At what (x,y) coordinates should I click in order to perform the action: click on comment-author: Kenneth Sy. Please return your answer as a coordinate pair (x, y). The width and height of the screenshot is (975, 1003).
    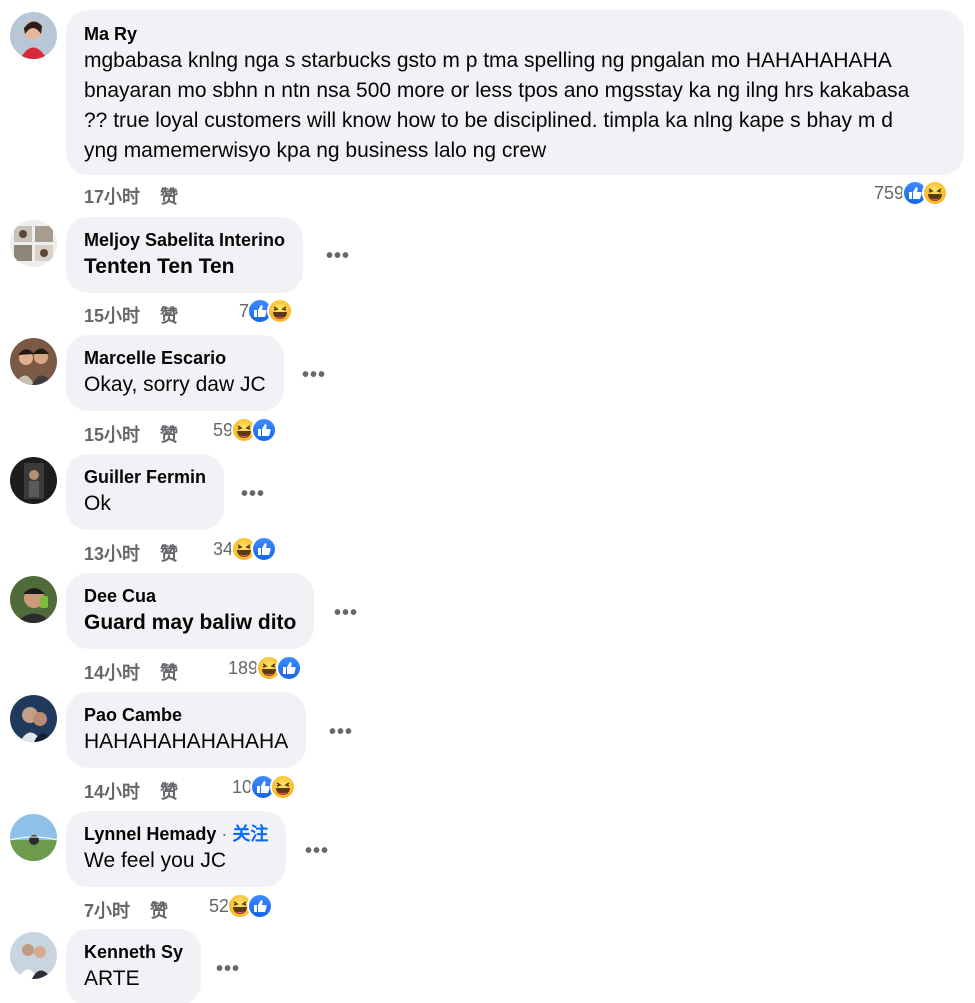
    Looking at the image, I should click on (133, 952).